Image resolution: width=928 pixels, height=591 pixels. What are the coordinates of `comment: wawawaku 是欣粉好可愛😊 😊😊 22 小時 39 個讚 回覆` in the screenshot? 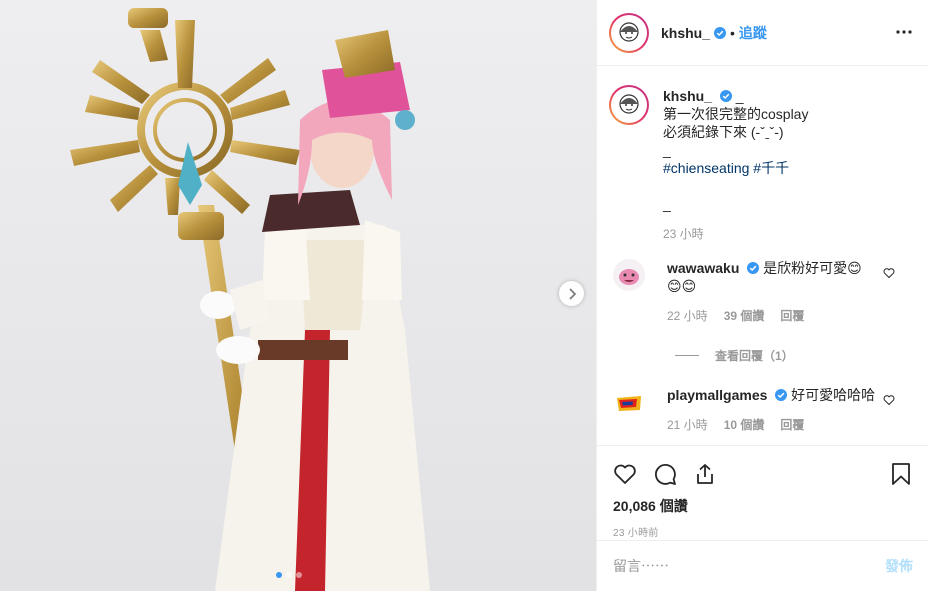 It's located at (761, 292).